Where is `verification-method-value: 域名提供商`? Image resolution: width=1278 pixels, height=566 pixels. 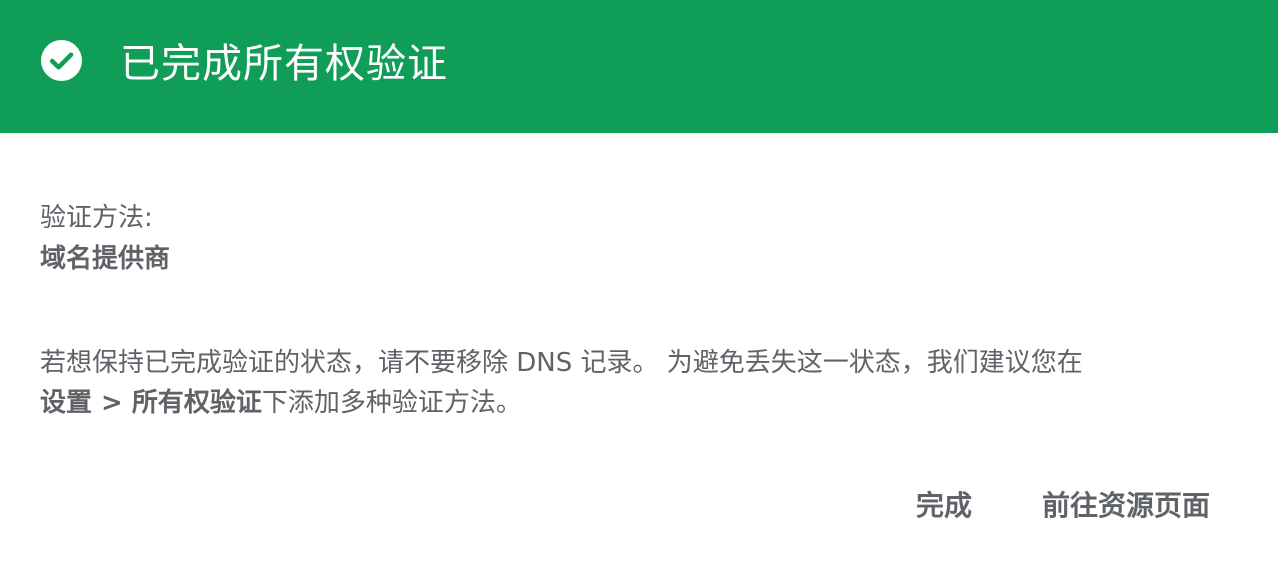 verification-method-value: 域名提供商 is located at coordinates (105, 259).